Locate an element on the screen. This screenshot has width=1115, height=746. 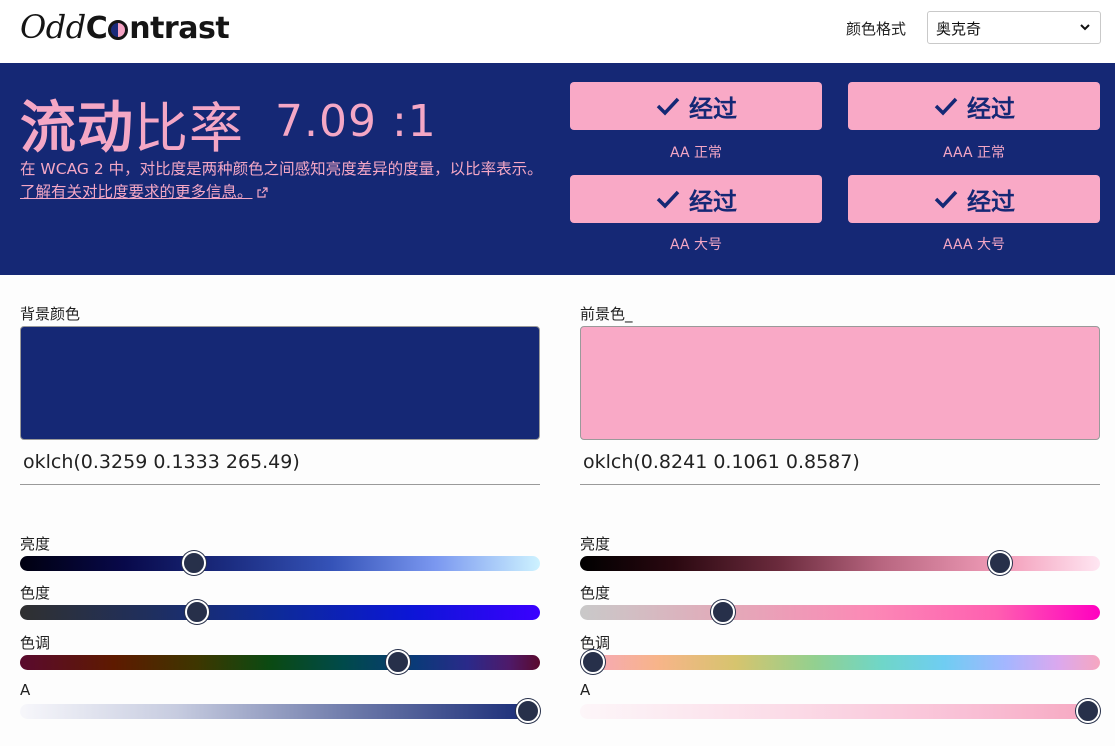
aa-large-result: 经过 is located at coordinates (696, 199).